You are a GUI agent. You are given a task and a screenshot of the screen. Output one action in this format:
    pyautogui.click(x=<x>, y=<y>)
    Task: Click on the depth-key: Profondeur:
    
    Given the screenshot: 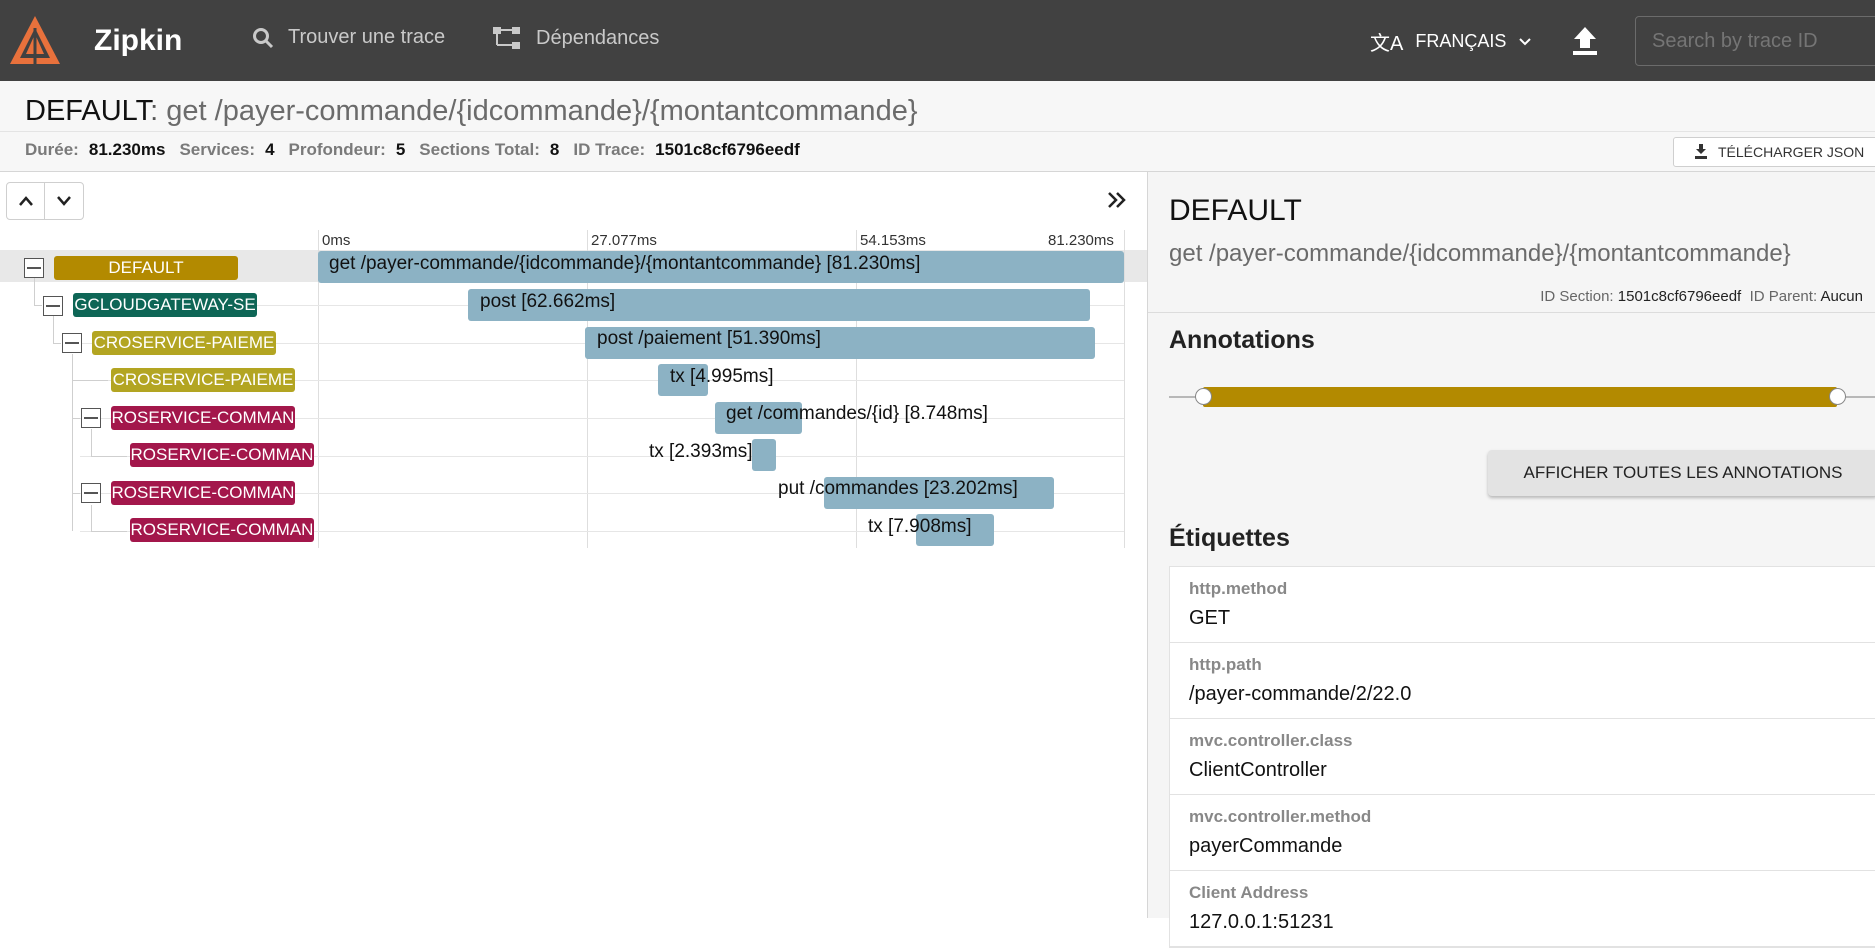 What is the action you would take?
    pyautogui.click(x=337, y=149)
    